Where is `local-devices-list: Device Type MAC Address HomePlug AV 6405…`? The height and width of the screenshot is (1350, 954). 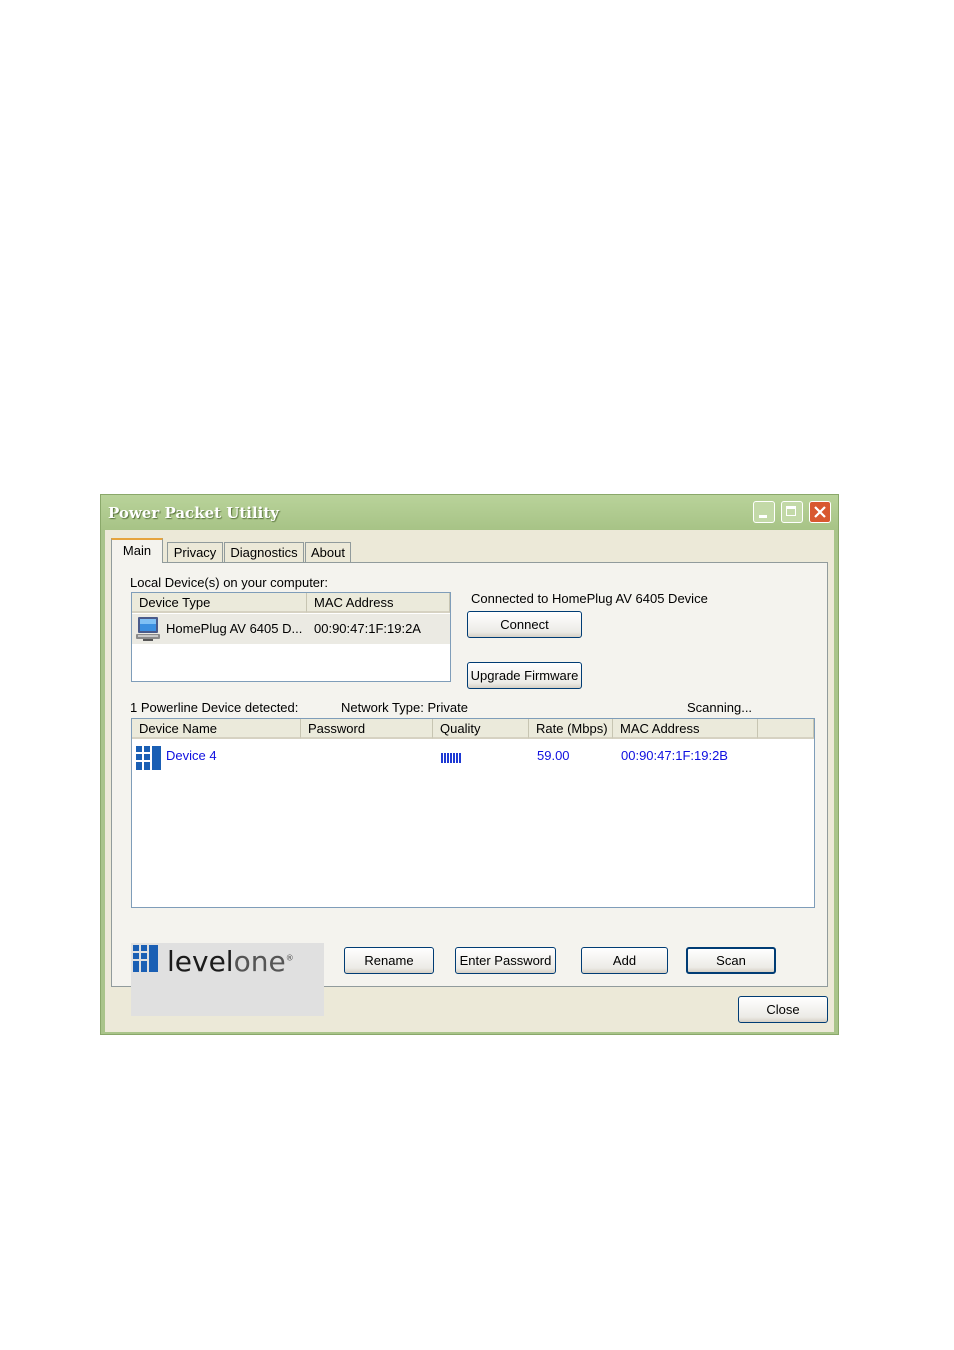 local-devices-list: Device Type MAC Address HomePlug AV 6405… is located at coordinates (291, 637).